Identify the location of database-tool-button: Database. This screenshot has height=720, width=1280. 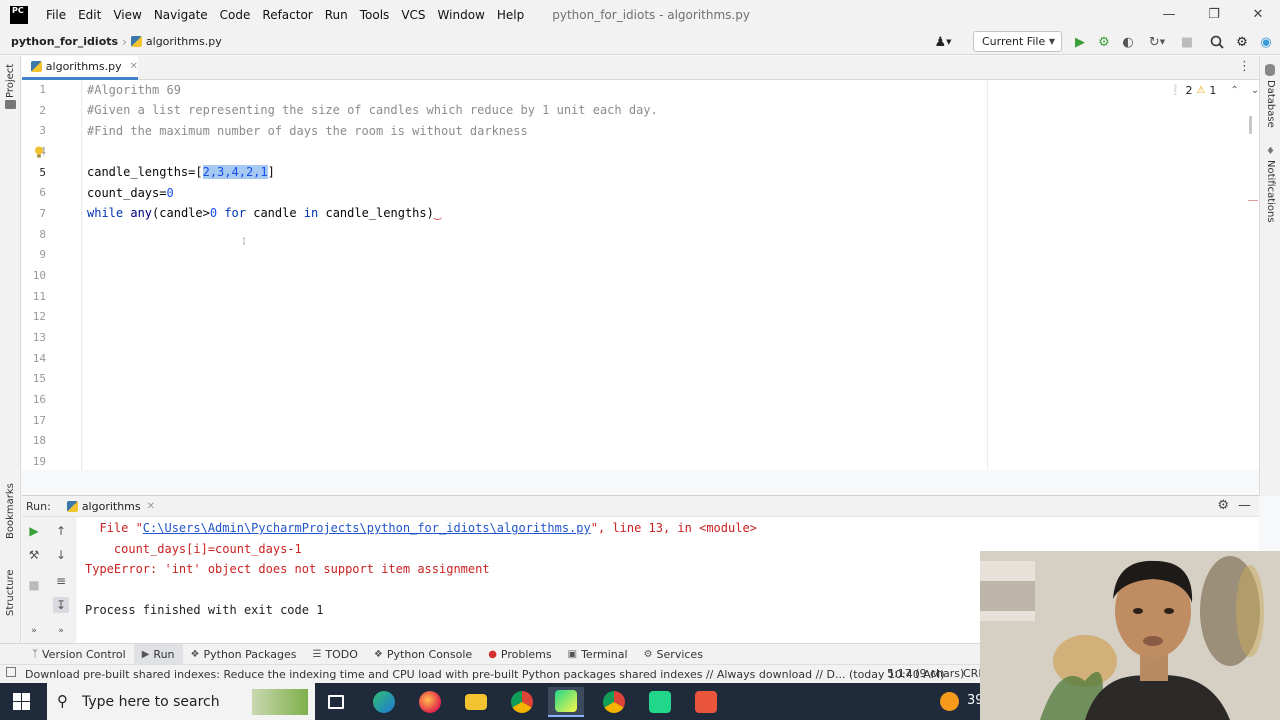
(1270, 104).